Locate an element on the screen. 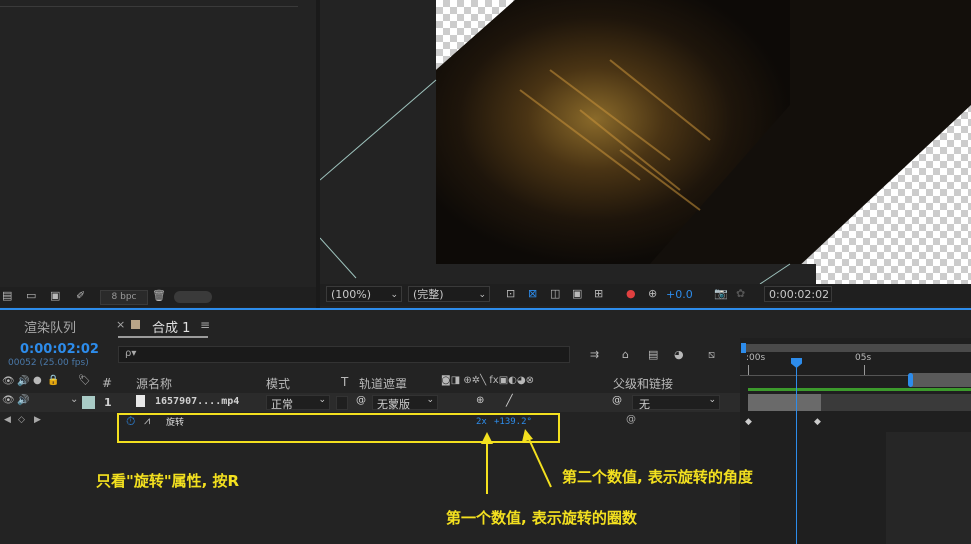 The image size is (971, 544). zoom-slider is located at coordinates (193, 297).